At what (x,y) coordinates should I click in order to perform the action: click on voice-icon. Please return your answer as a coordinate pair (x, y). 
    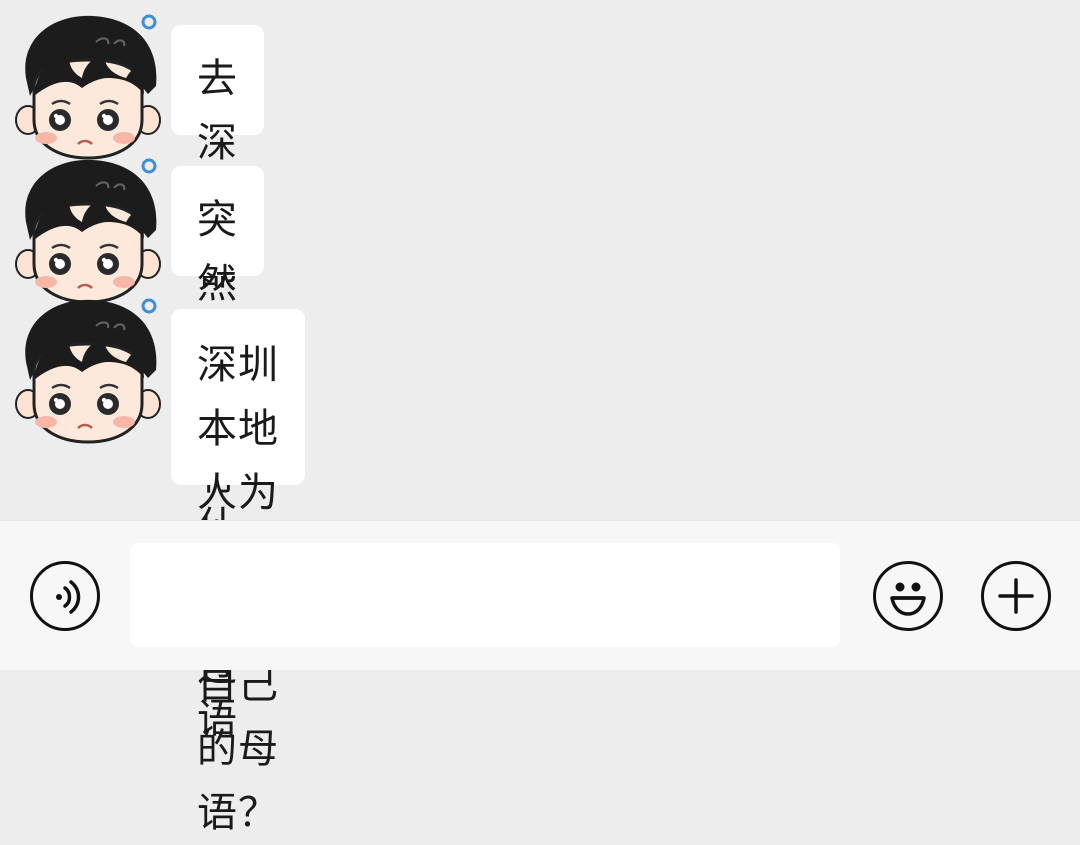
    Looking at the image, I should click on (68, 597).